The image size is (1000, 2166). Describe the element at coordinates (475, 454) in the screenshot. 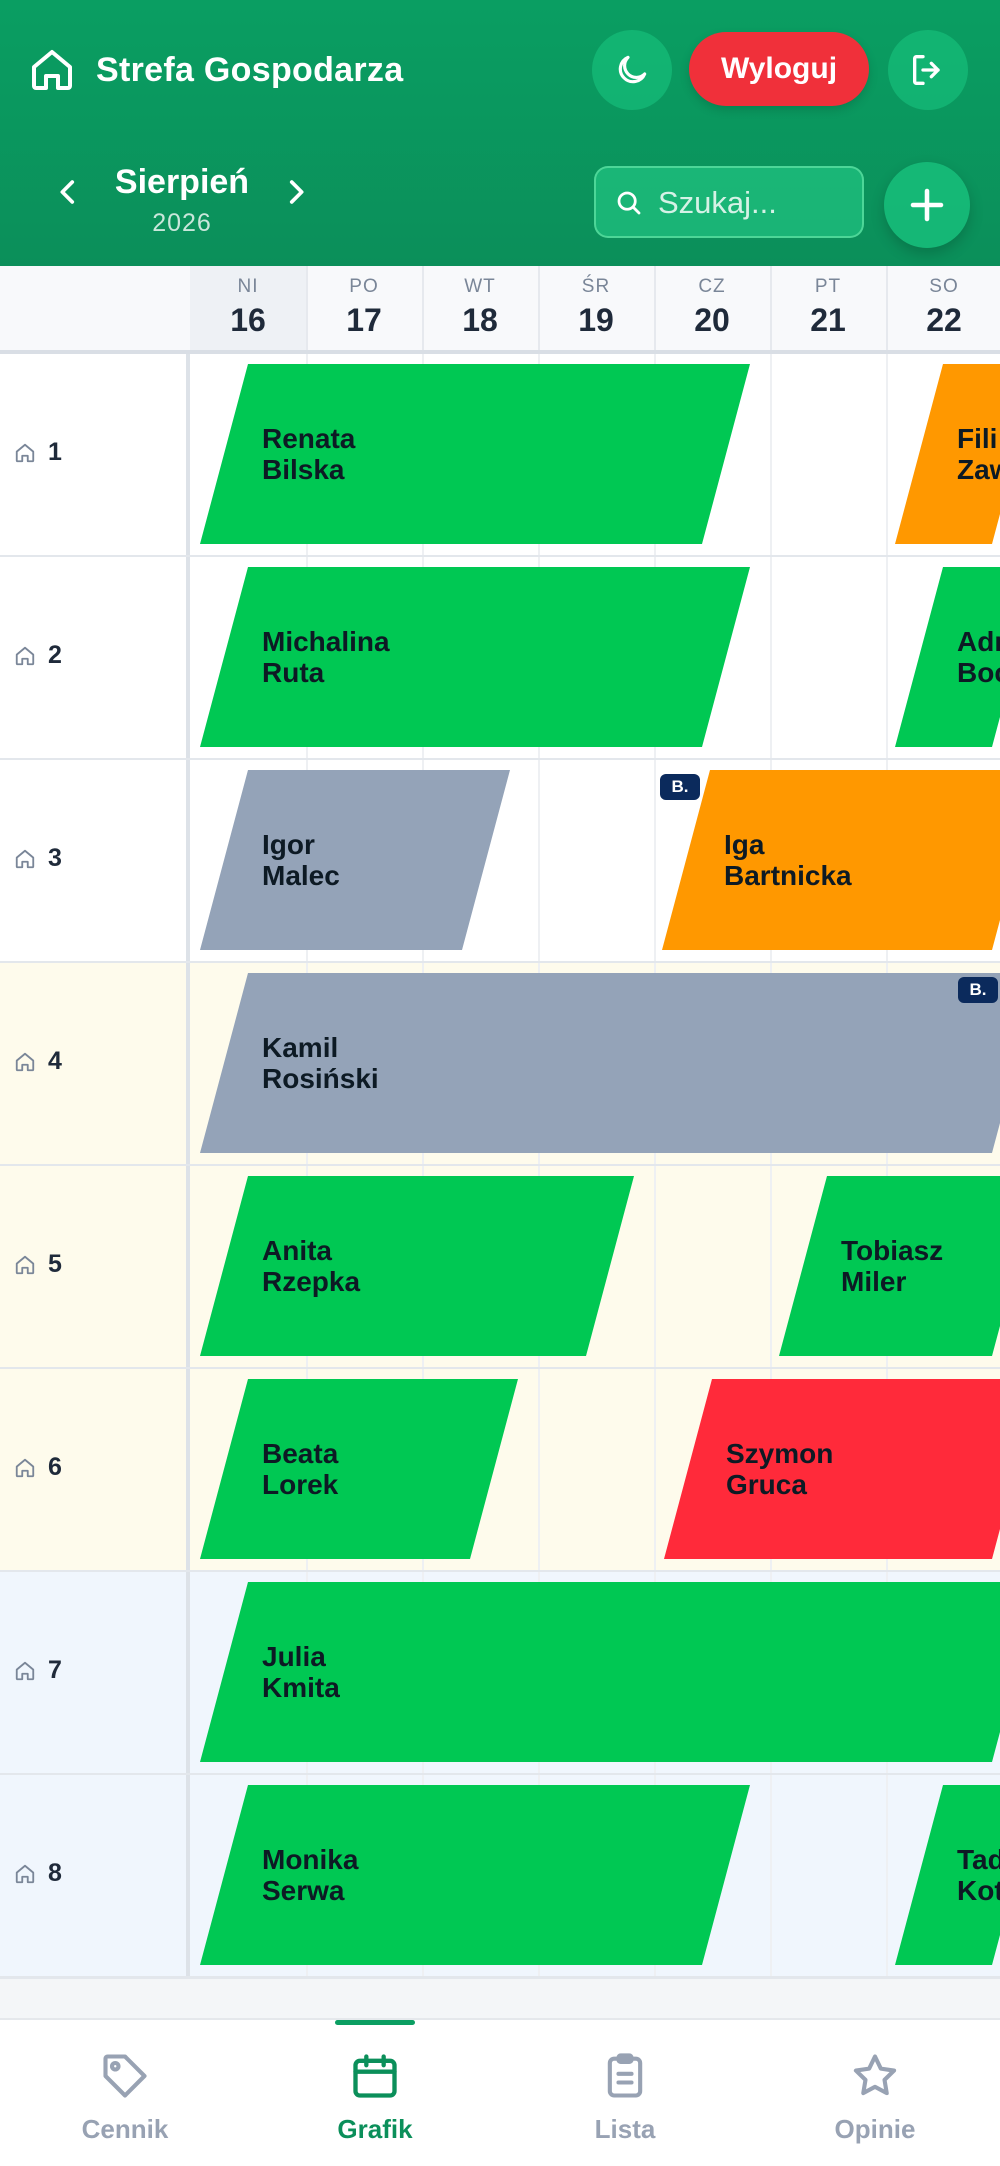

I see `booking-block: Renata Bilska` at that location.